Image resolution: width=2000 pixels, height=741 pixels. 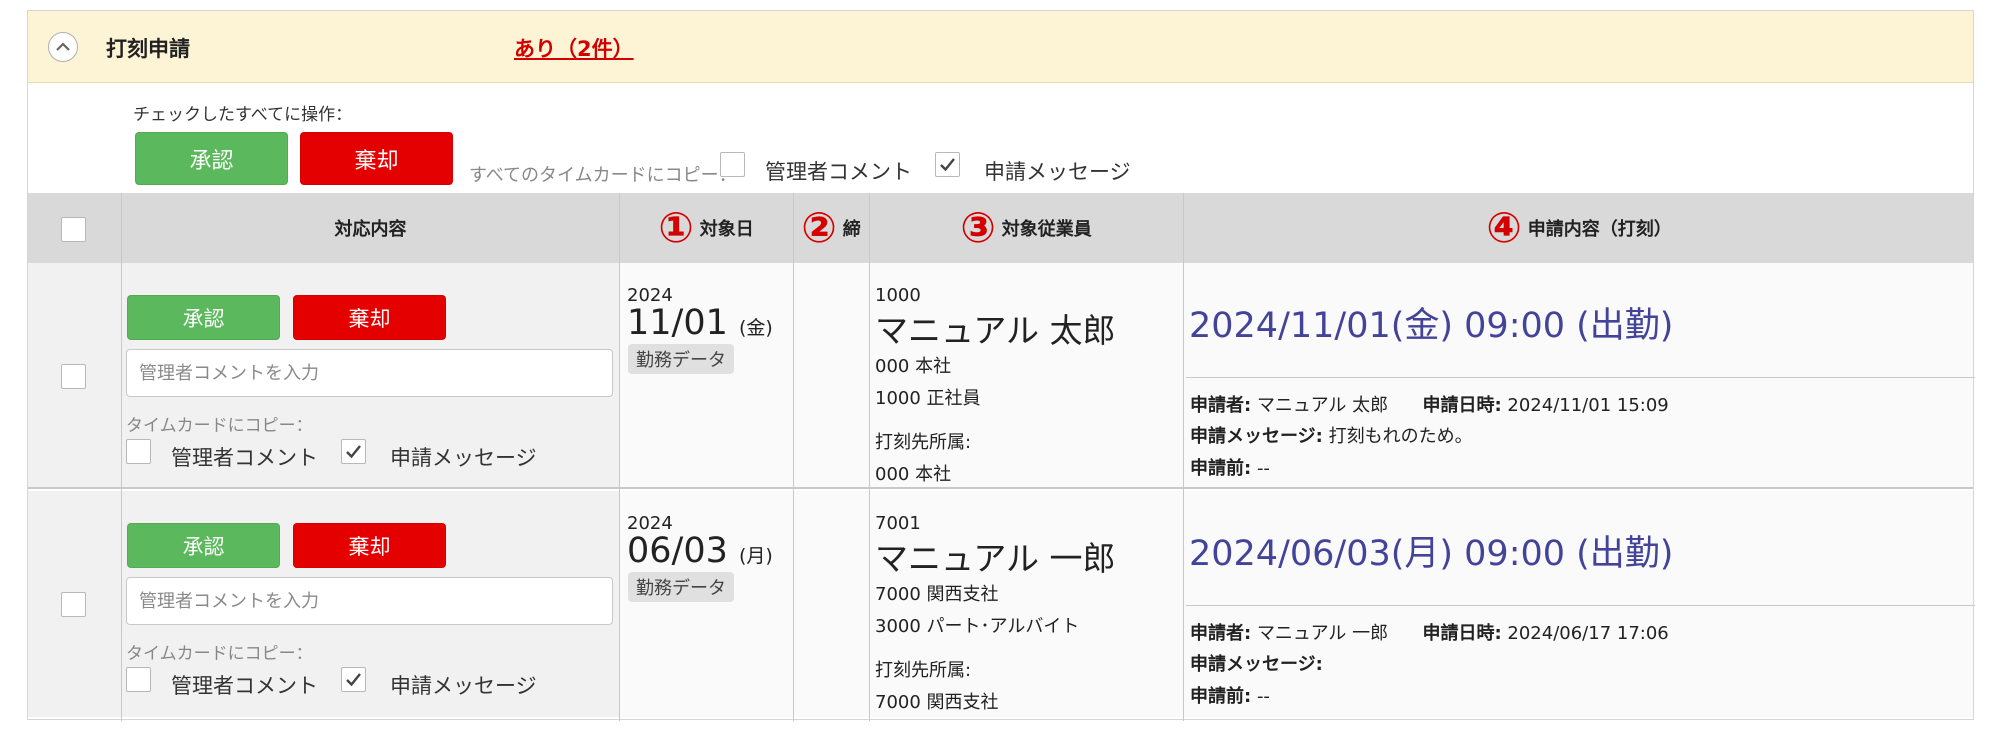 What do you see at coordinates (978, 227) in the screenshot?
I see `marker-3: ③` at bounding box center [978, 227].